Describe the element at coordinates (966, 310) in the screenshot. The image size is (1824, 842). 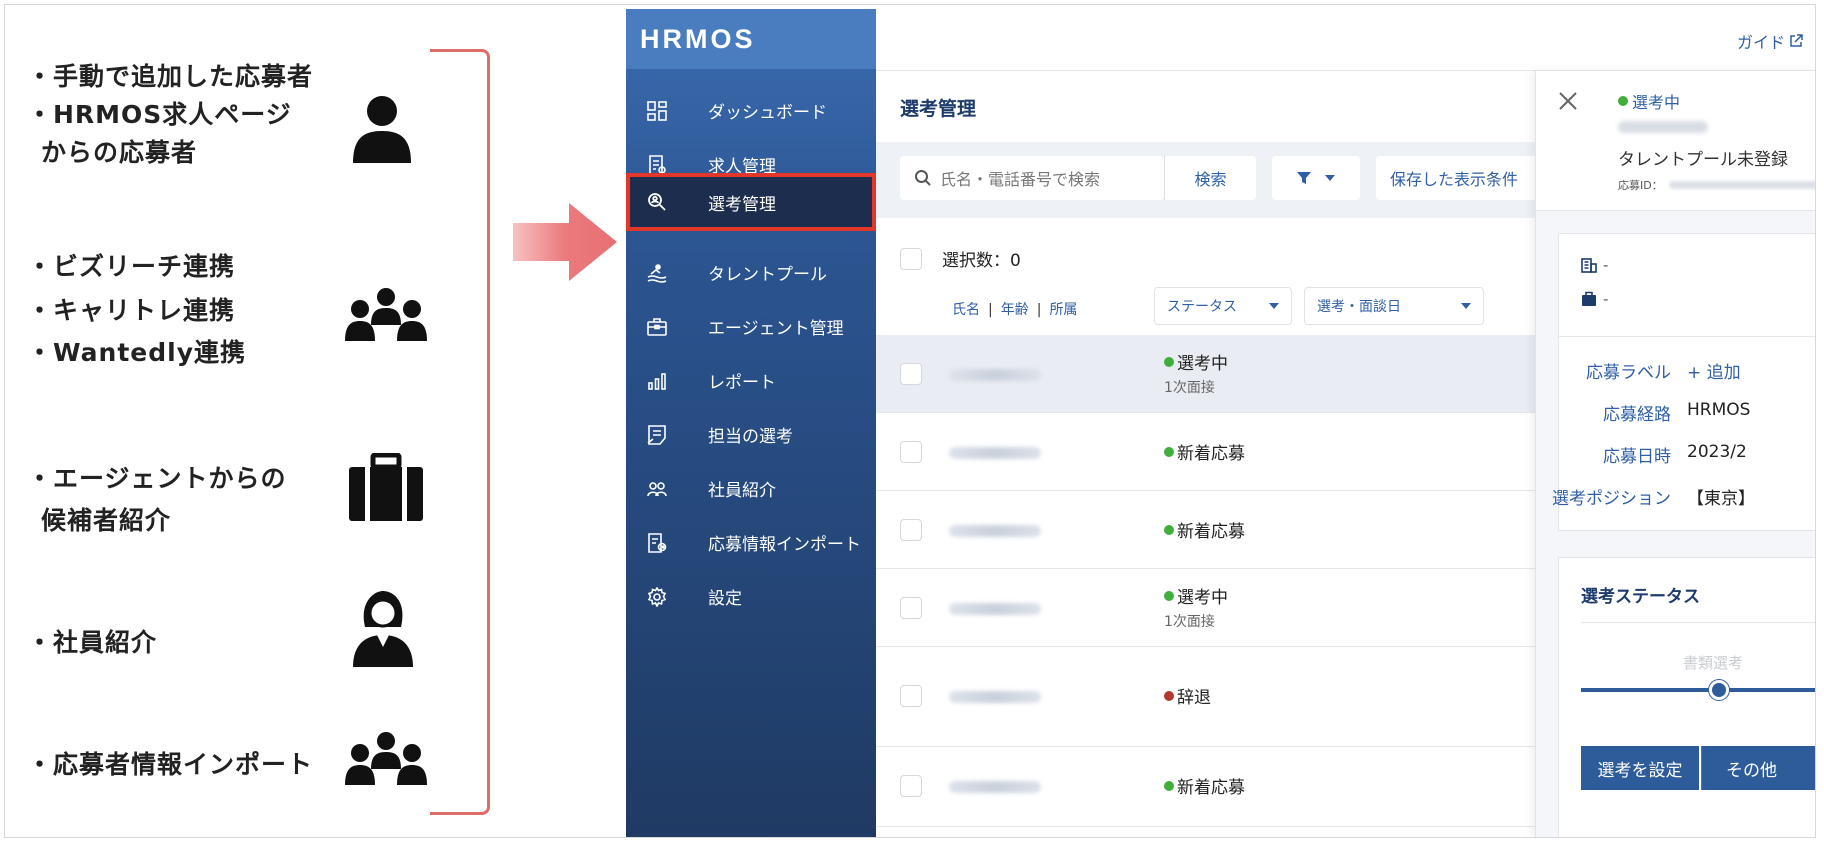
I see `sort-name: 氏名` at that location.